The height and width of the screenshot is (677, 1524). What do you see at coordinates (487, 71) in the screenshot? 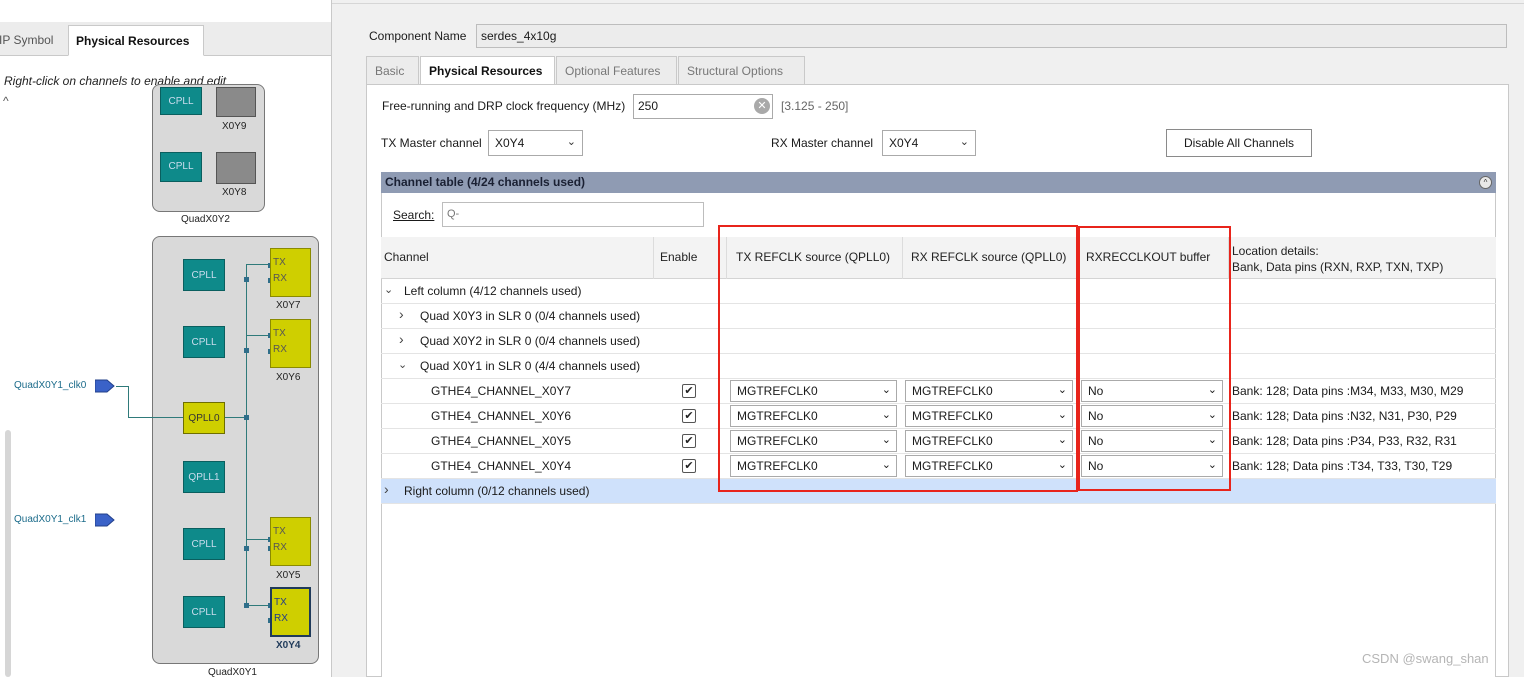
I see `tab-physical-resources: Physical Resources` at bounding box center [487, 71].